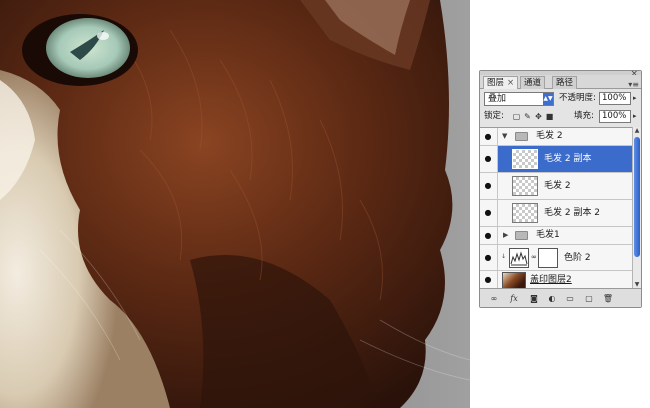 This screenshot has height=408, width=650. I want to click on link-layers-icon: ∞, so click(494, 298).